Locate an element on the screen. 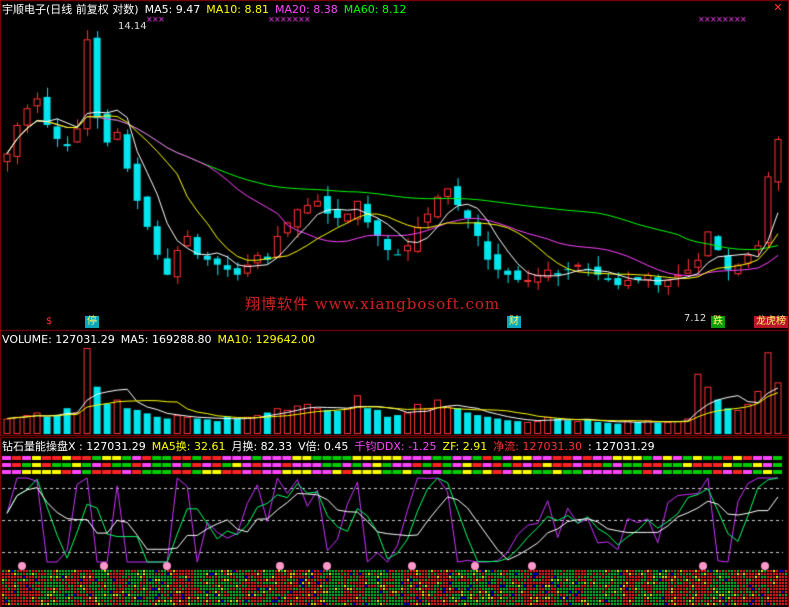 The height and width of the screenshot is (607, 789). red-dollar-marker: $ is located at coordinates (49, 321).